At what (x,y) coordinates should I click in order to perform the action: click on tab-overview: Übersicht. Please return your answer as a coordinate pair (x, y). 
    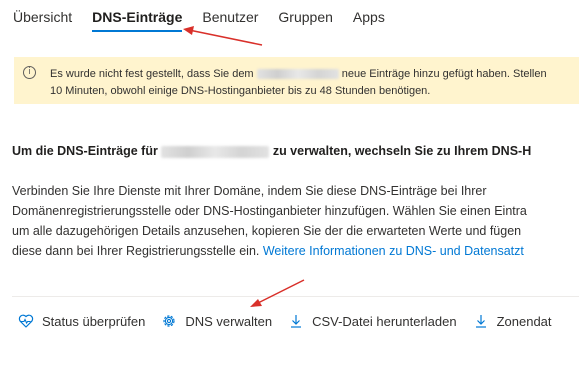
    Looking at the image, I should click on (42, 15).